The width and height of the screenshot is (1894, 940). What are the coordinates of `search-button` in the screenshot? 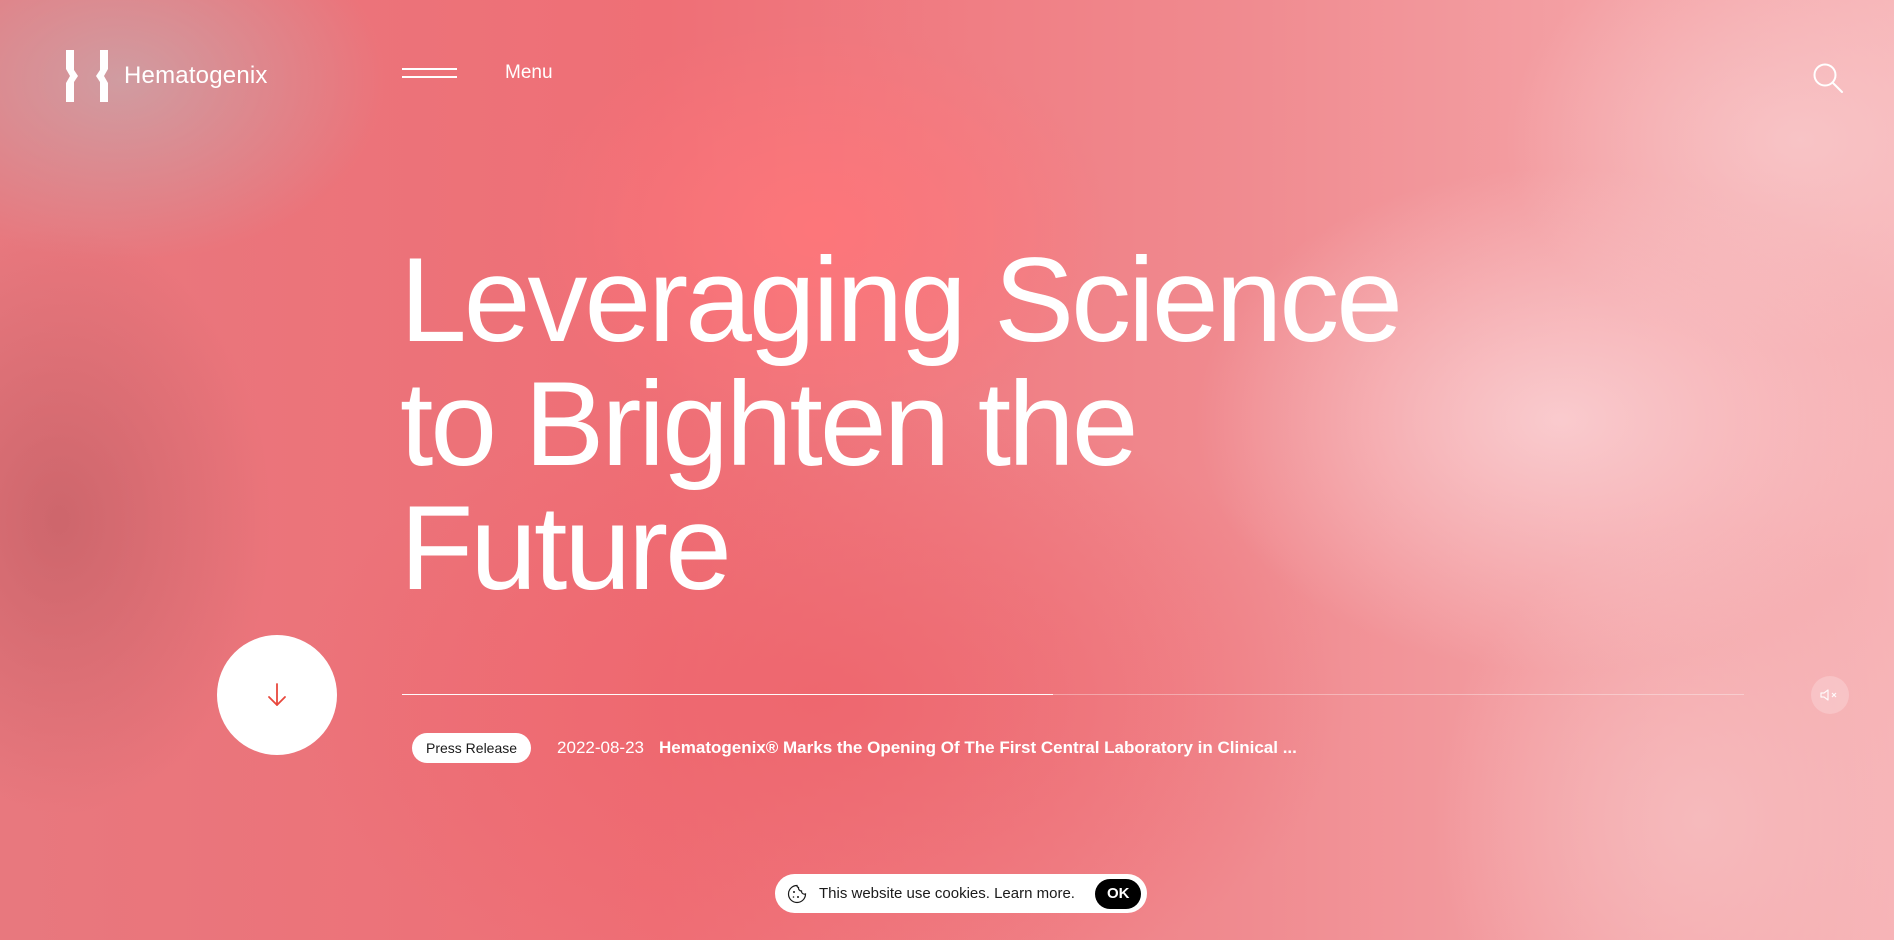 It's located at (1828, 78).